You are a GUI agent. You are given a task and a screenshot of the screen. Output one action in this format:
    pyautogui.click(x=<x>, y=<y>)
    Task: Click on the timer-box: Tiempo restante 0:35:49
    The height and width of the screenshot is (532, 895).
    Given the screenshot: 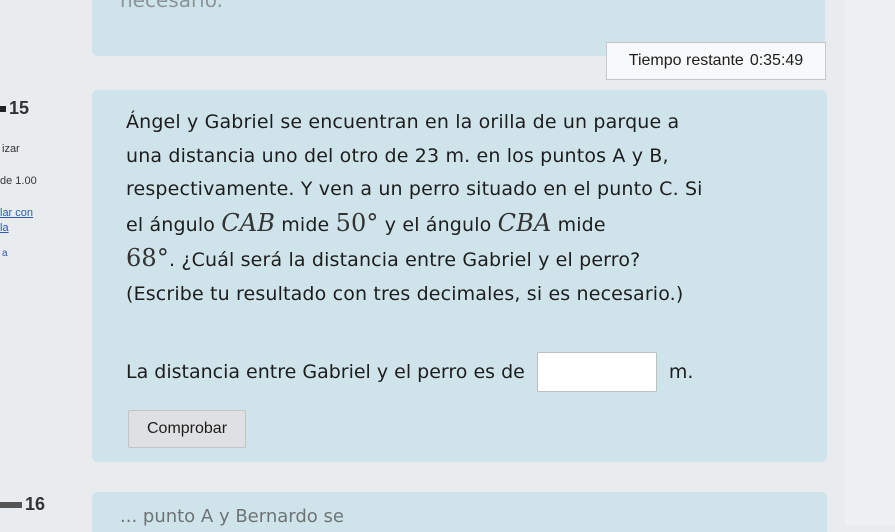 What is the action you would take?
    pyautogui.click(x=716, y=61)
    